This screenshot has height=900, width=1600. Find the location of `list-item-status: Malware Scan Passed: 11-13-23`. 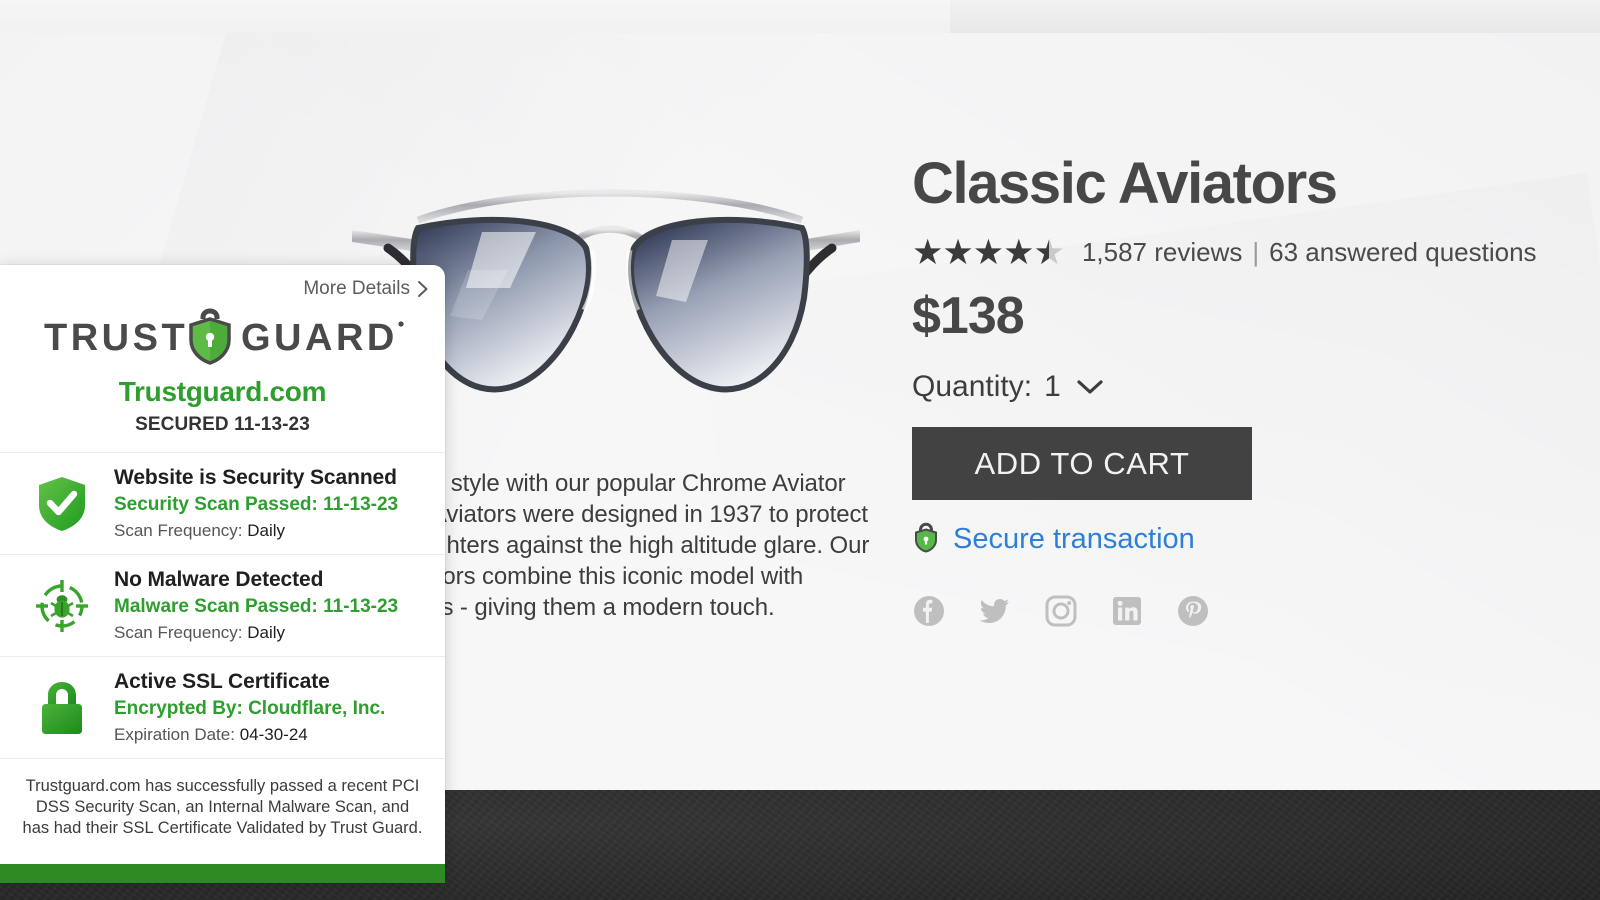

list-item-status: Malware Scan Passed: 11-13-23 is located at coordinates (256, 606).